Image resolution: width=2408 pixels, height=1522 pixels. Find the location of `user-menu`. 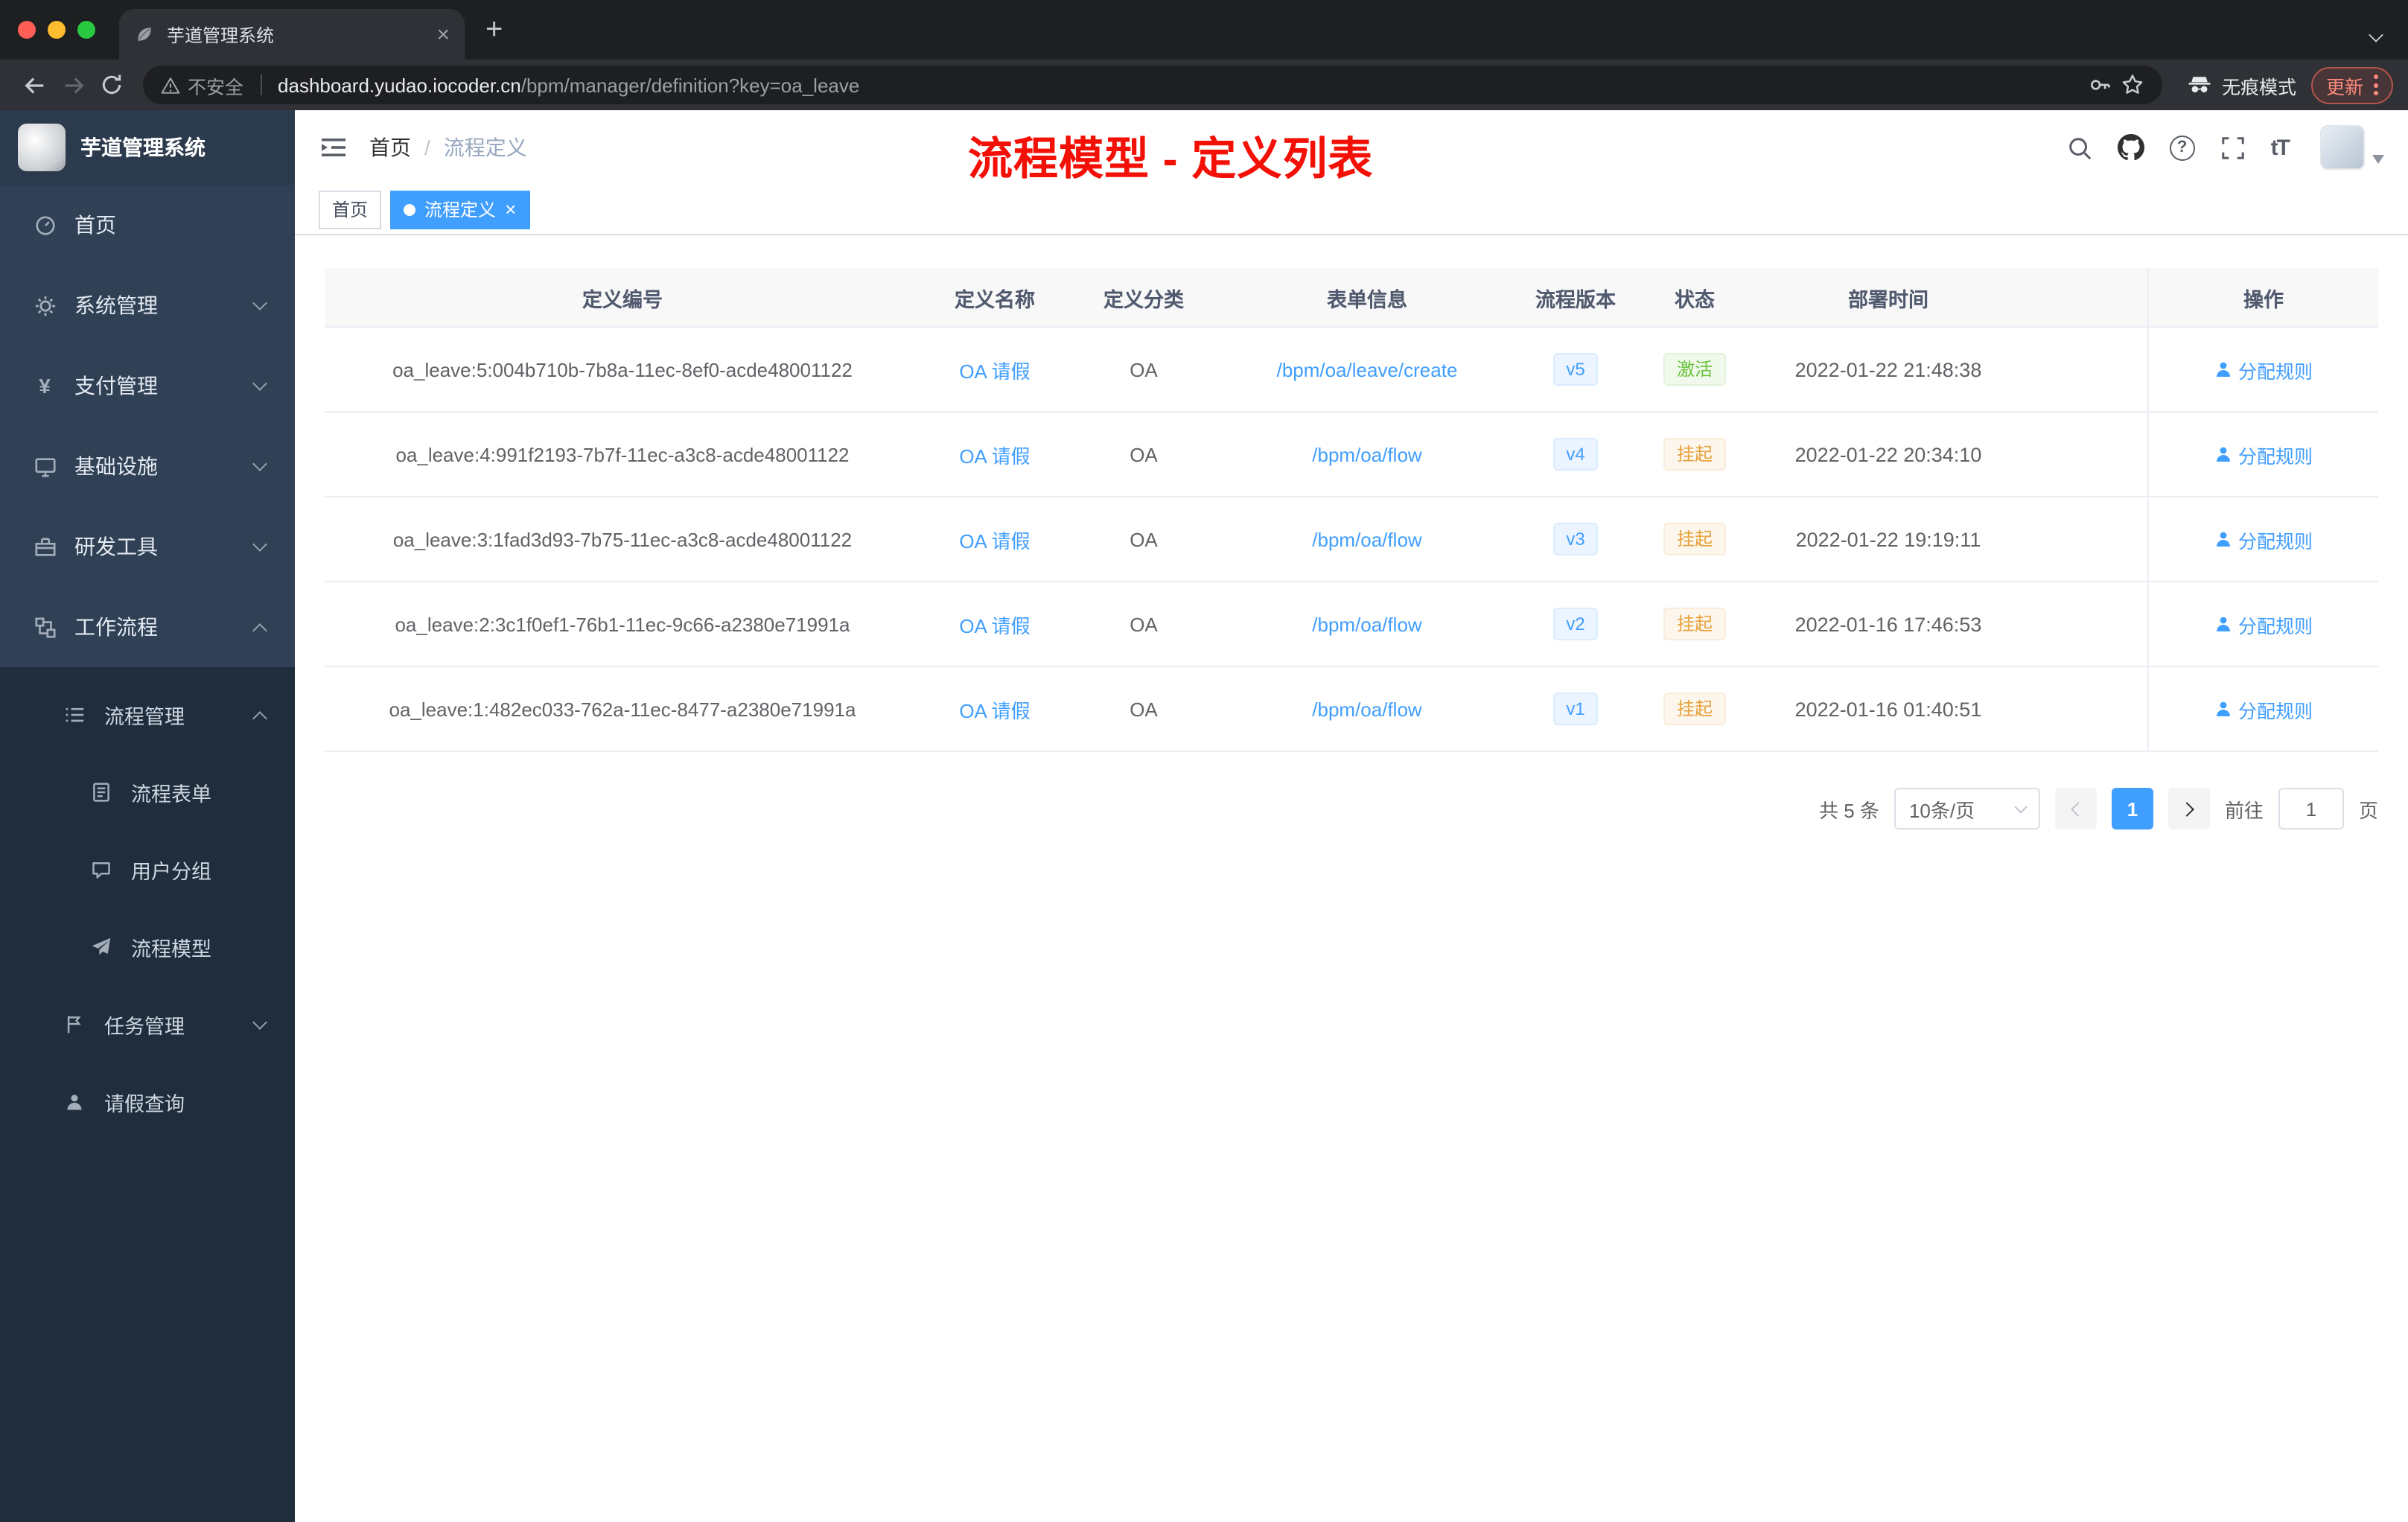

user-menu is located at coordinates (2352, 147).